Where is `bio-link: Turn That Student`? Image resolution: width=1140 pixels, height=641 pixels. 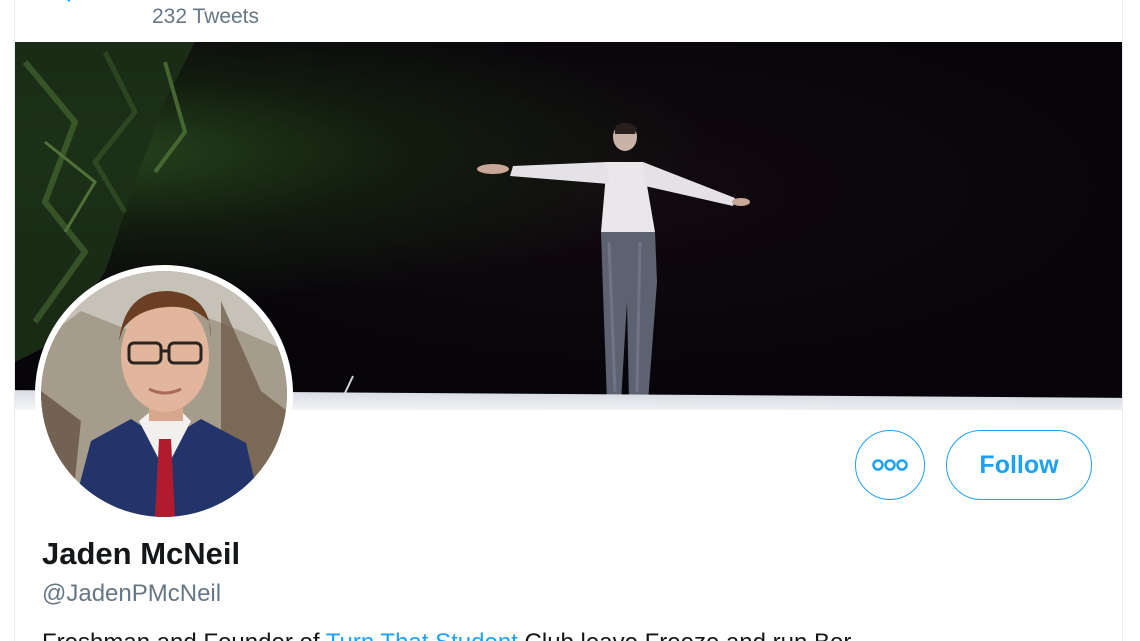
bio-link: Turn That Student is located at coordinates (422, 635).